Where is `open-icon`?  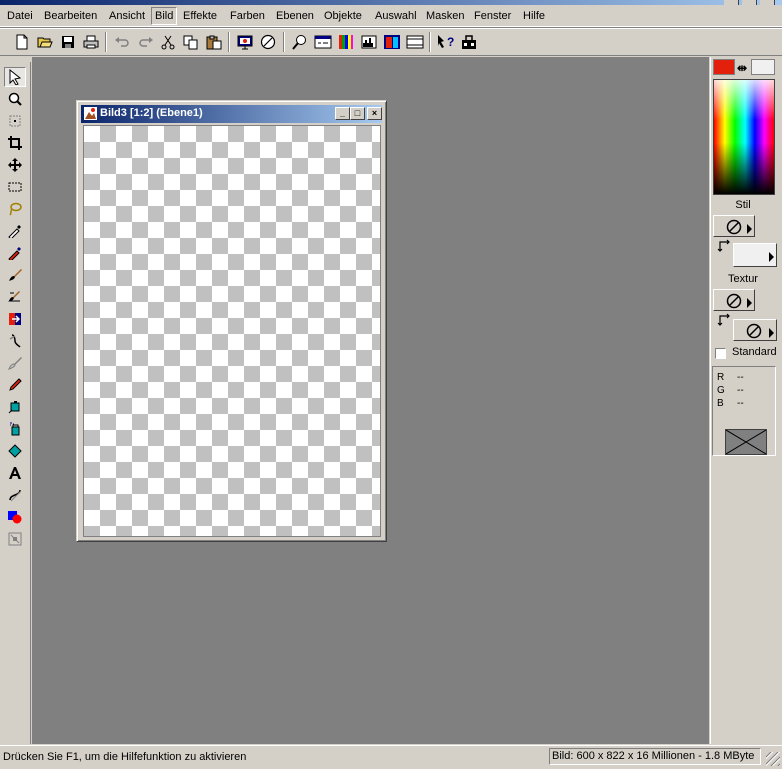 open-icon is located at coordinates (45, 42).